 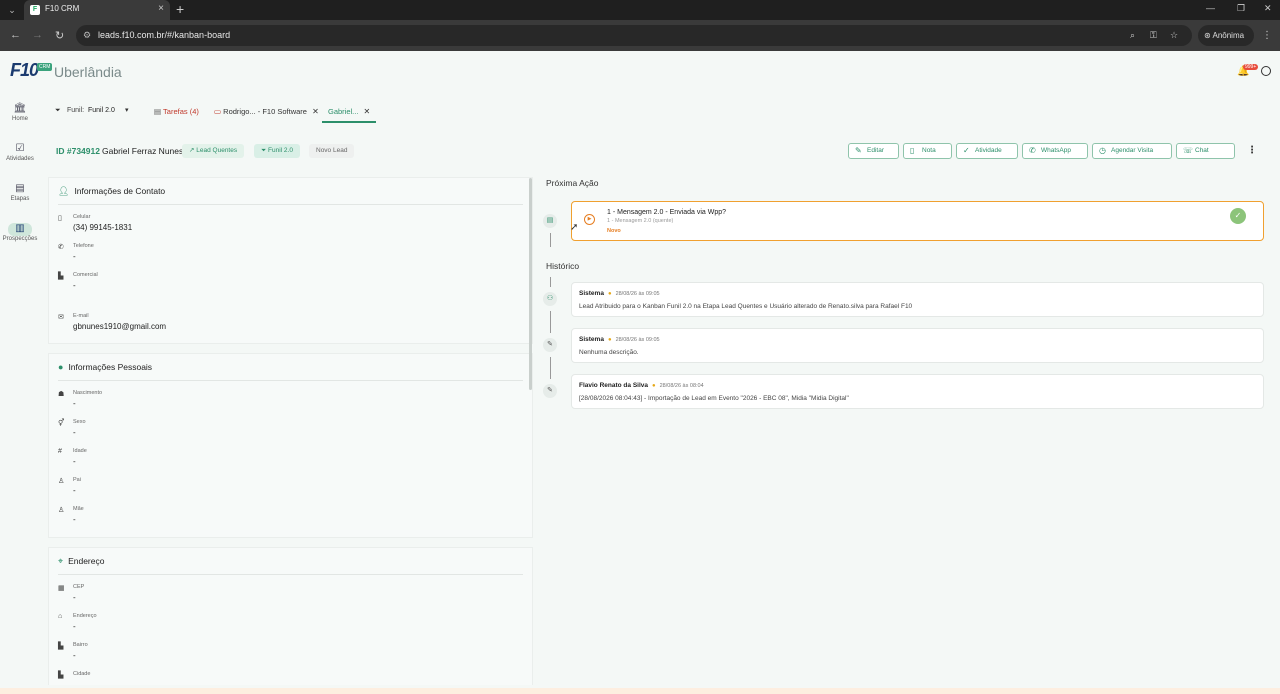 I want to click on person-outline-icon: 👤︎, so click(x=64, y=191).